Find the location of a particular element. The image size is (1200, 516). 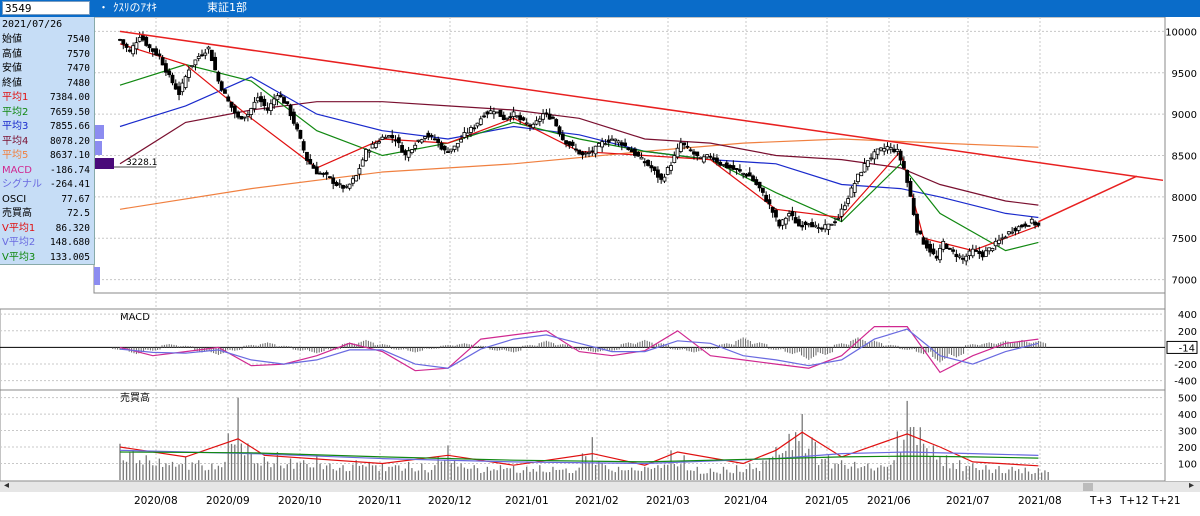

volume-tick-label: 500 is located at coordinates (1187, 399).